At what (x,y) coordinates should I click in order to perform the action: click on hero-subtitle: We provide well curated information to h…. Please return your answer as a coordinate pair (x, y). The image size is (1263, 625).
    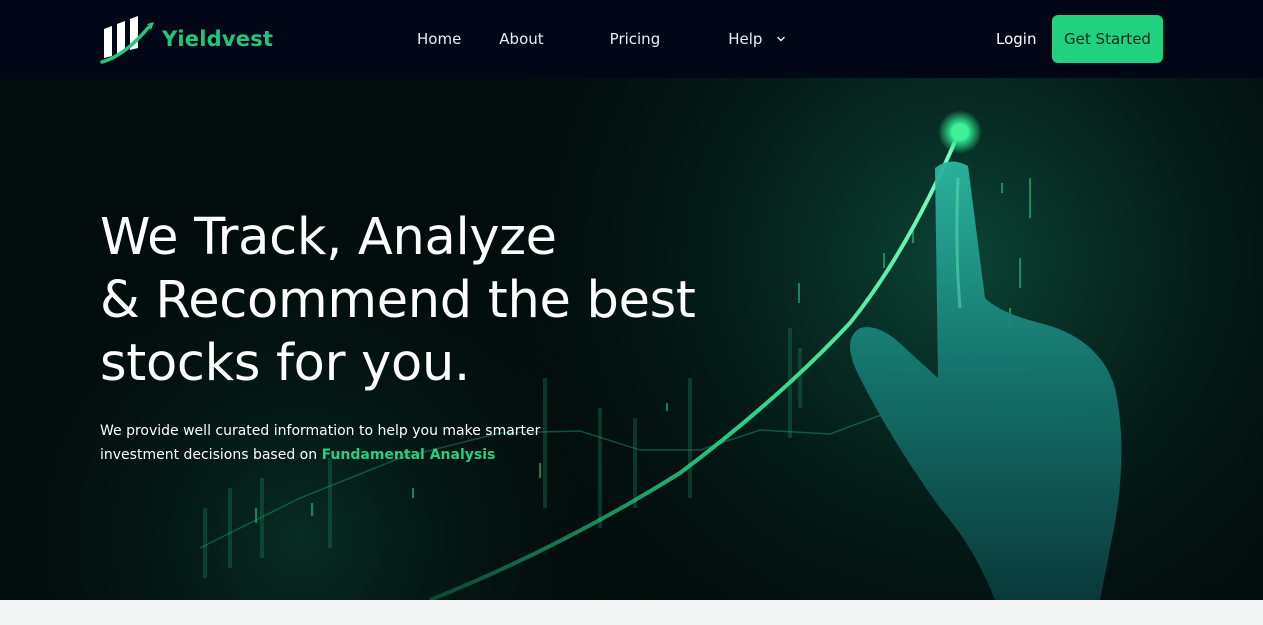
    Looking at the image, I should click on (335, 443).